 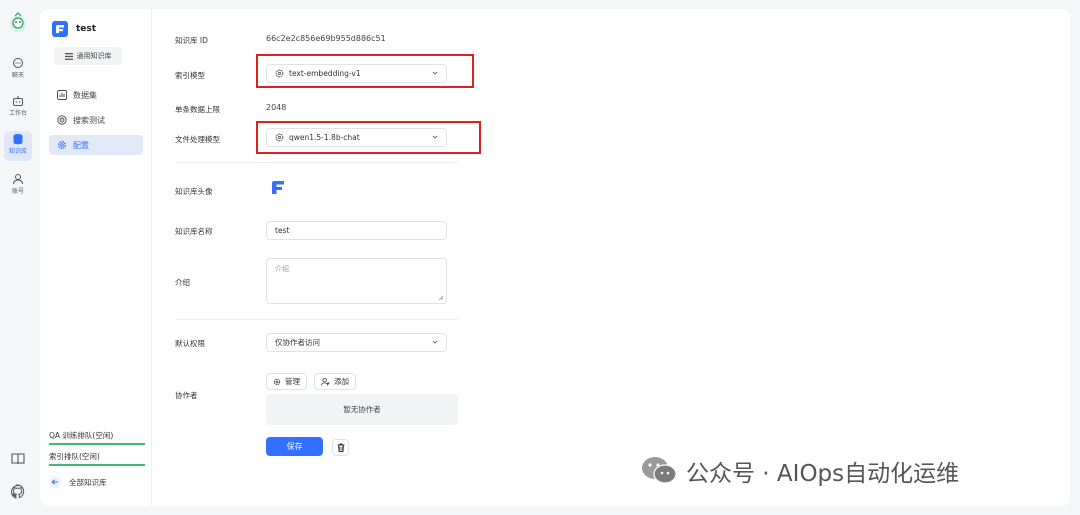 What do you see at coordinates (96, 145) in the screenshot?
I see `nav-item-config: 配置` at bounding box center [96, 145].